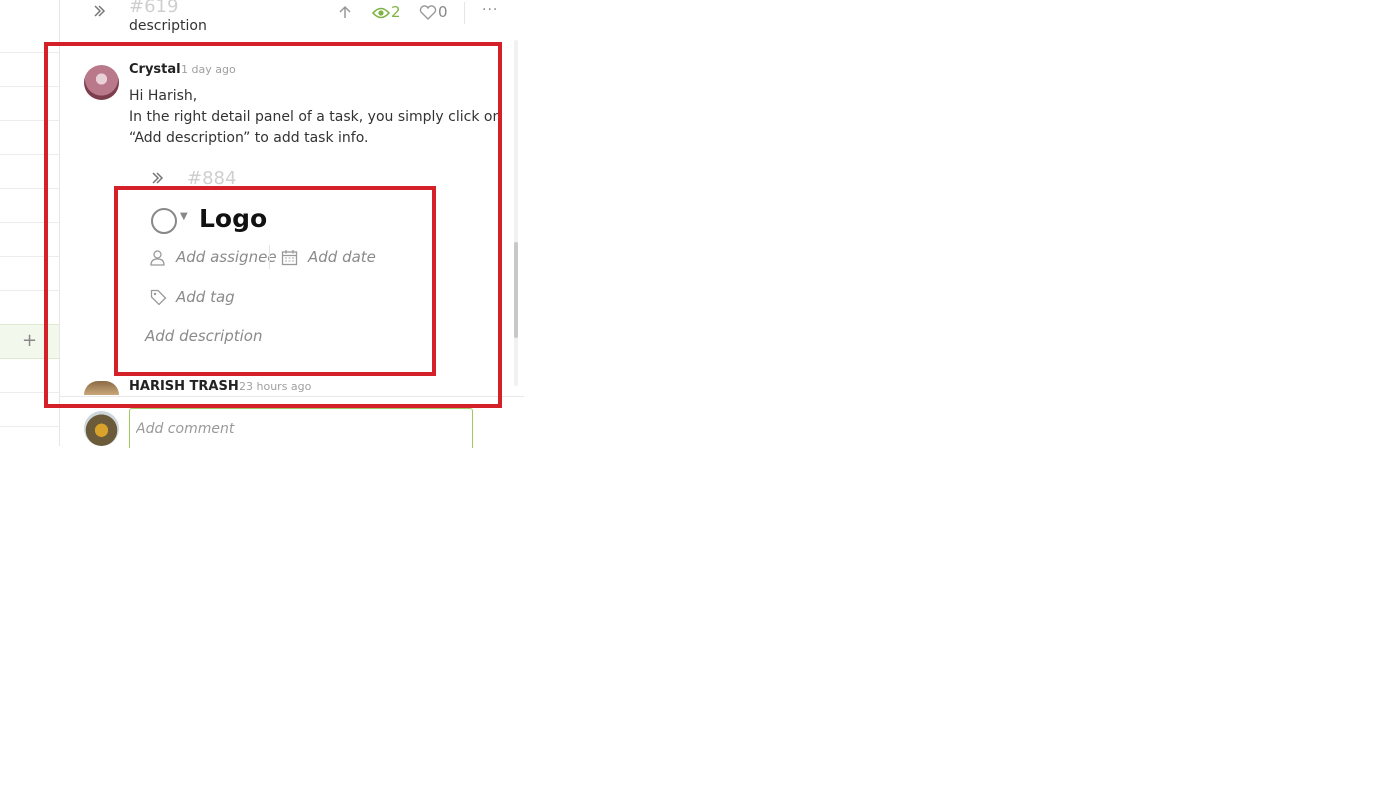 This screenshot has width=1384, height=800. Describe the element at coordinates (100, 12) in the screenshot. I see `expand-chevron-icon` at that location.